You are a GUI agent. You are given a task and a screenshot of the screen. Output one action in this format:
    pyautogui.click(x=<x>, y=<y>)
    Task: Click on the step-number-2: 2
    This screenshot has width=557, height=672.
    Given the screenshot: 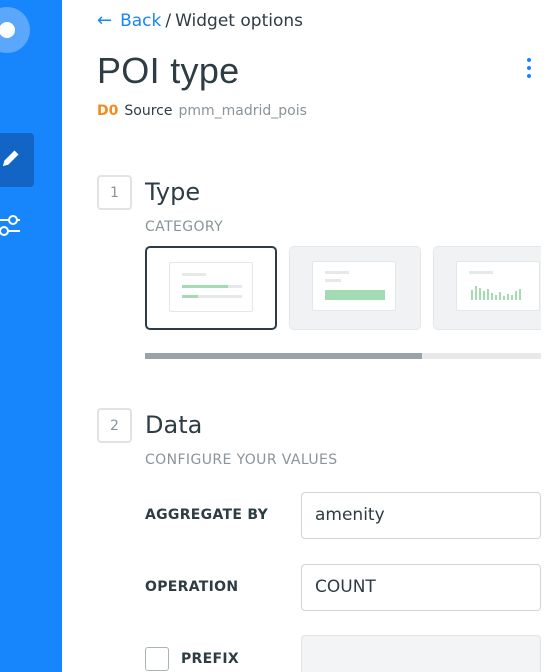 What is the action you would take?
    pyautogui.click(x=114, y=425)
    